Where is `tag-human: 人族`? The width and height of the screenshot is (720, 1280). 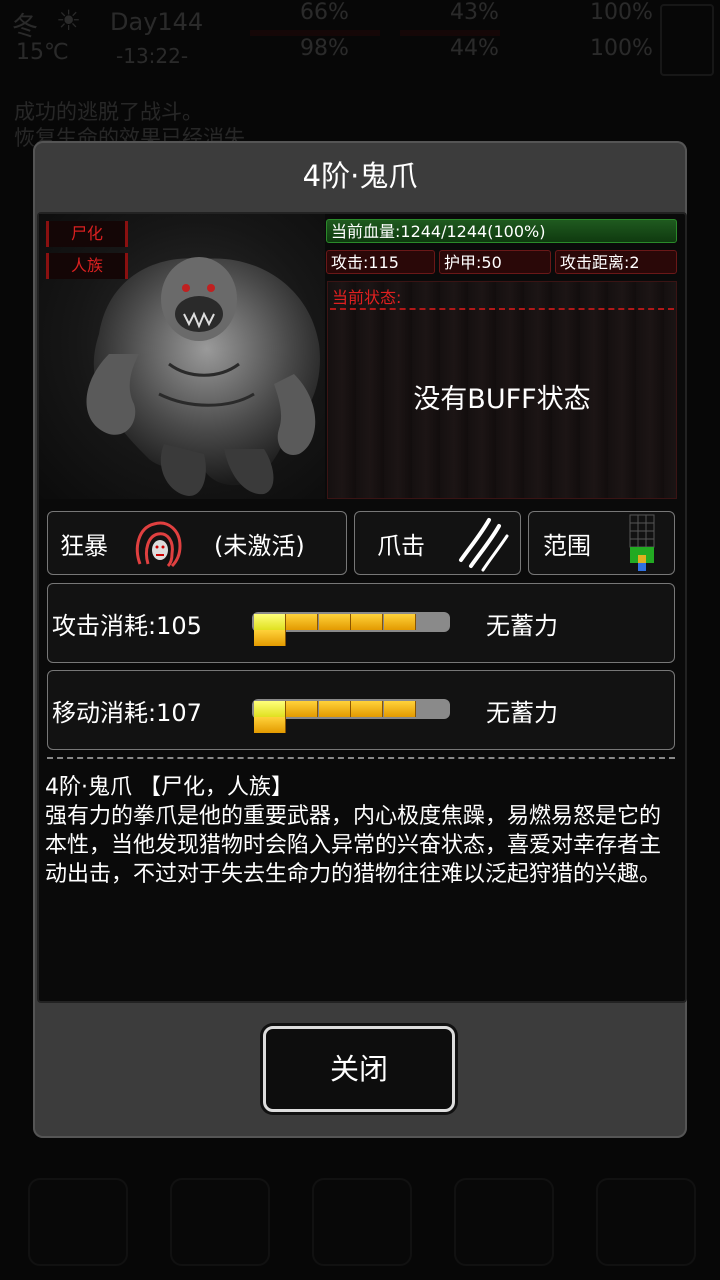 tag-human: 人族 is located at coordinates (87, 266).